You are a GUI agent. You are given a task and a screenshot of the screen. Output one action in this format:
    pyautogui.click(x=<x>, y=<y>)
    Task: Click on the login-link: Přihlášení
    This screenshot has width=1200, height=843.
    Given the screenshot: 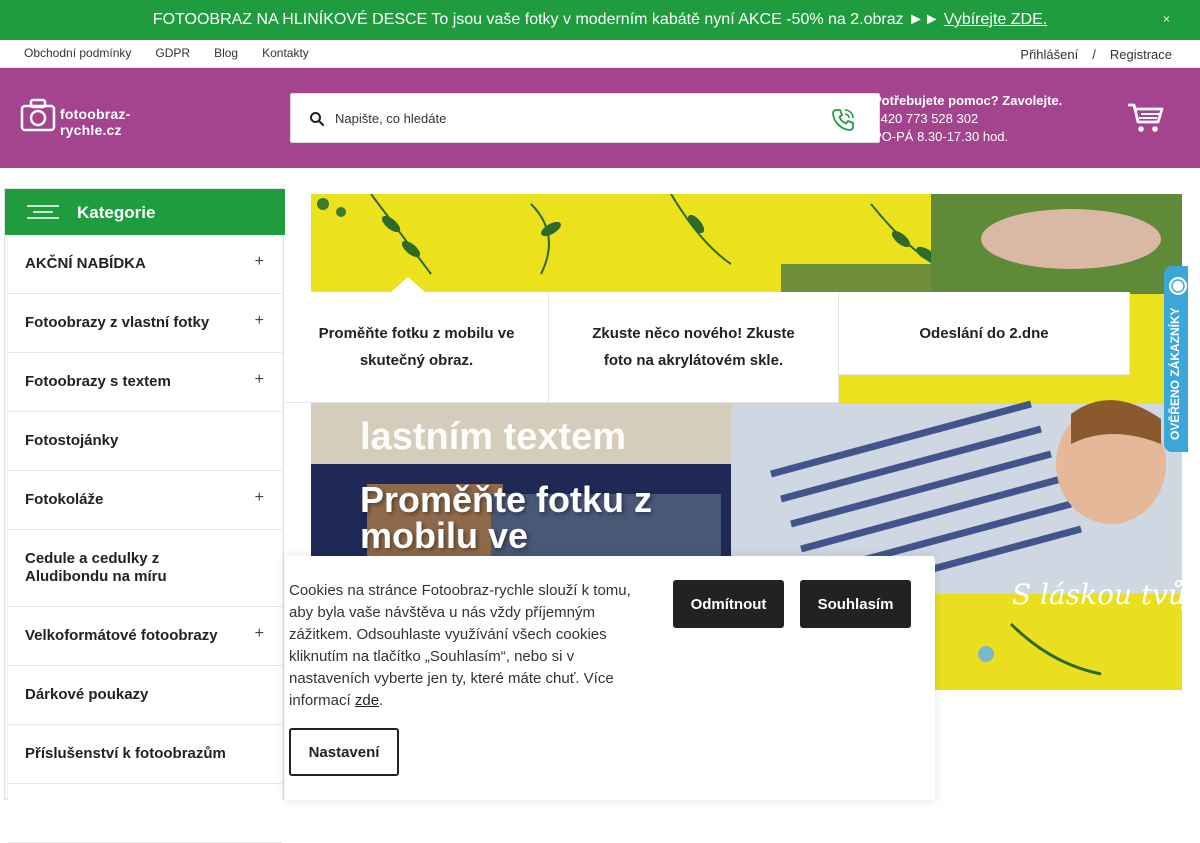 What is the action you would take?
    pyautogui.click(x=1049, y=54)
    